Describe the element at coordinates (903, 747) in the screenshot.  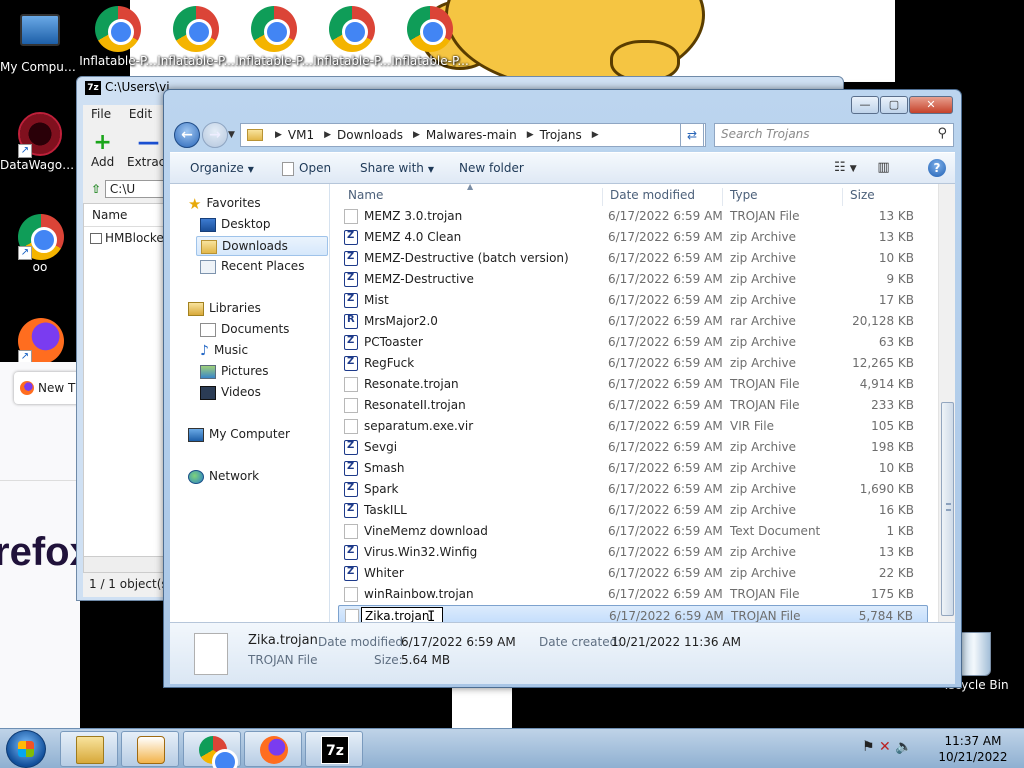
I see `volume-icon: 🔈` at that location.